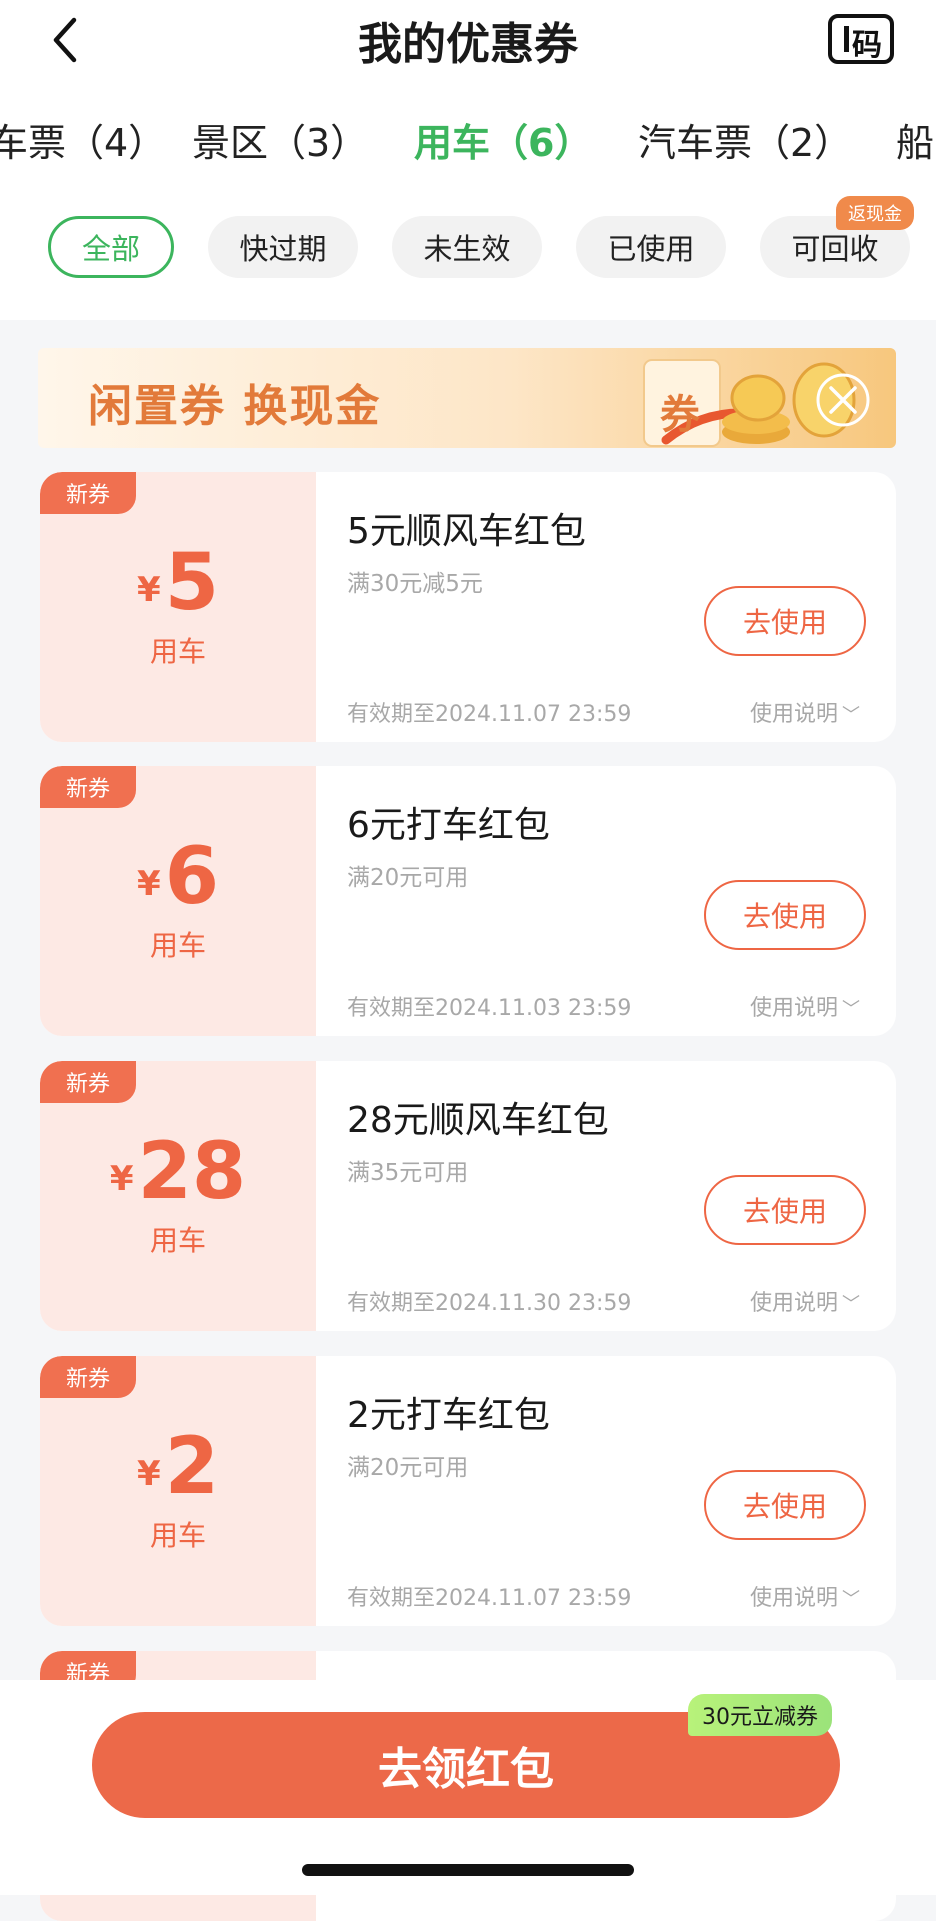 The image size is (936, 1921). Describe the element at coordinates (83, 139) in the screenshot. I see `tab-train: 车票（4）` at that location.